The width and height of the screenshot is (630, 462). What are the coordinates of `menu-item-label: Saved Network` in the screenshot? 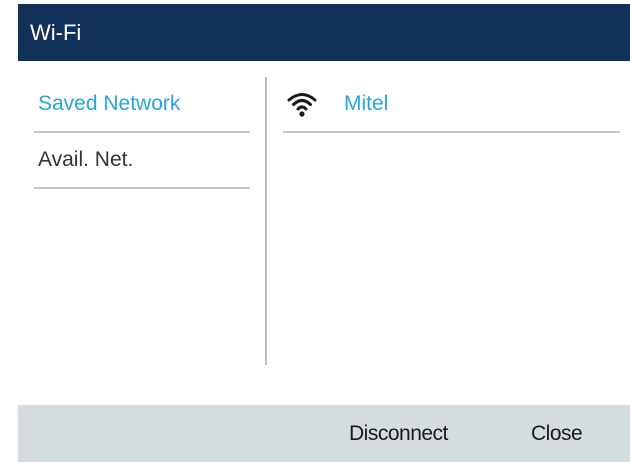 It's located at (109, 103).